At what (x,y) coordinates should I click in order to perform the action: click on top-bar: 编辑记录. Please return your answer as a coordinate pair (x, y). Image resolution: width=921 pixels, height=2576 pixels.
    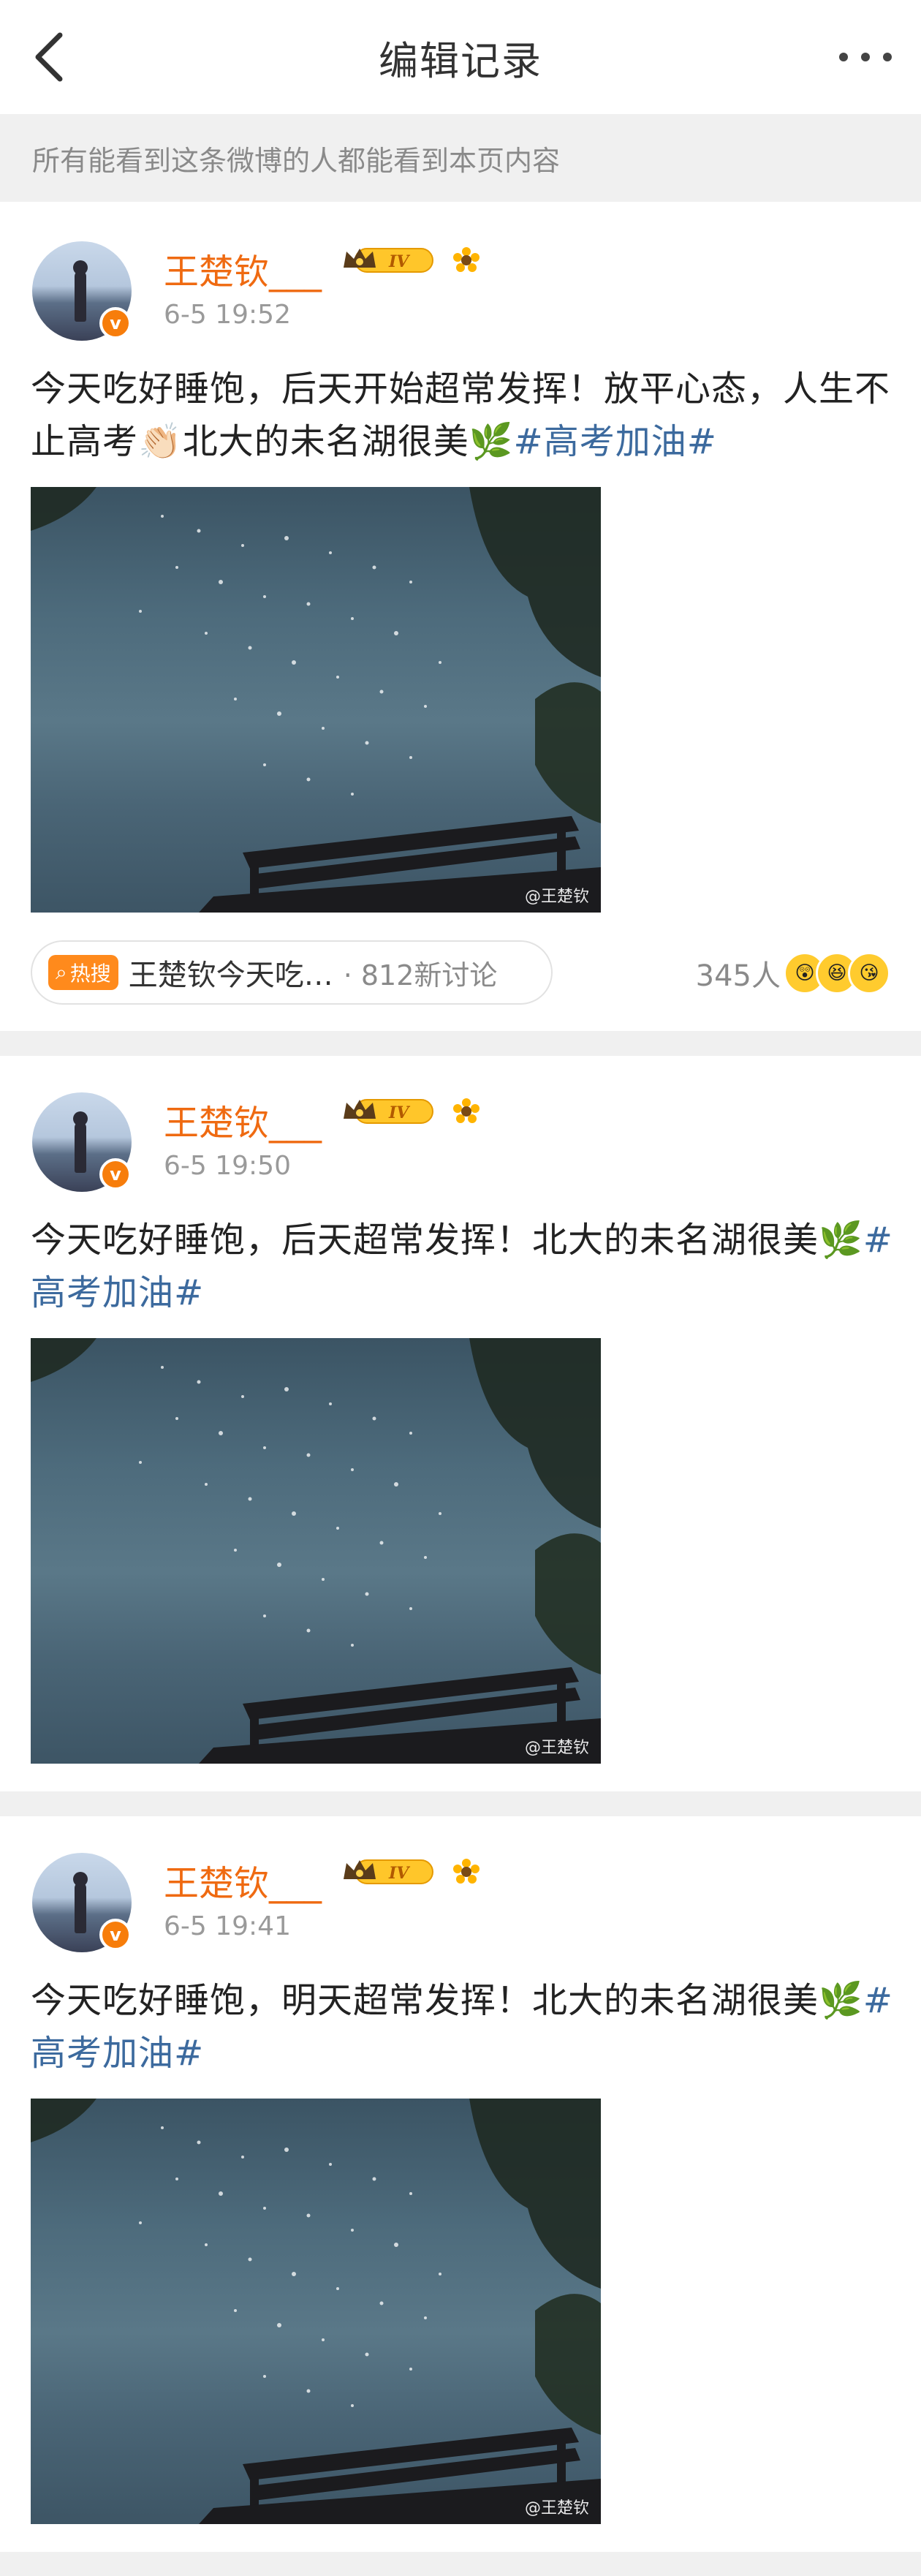
    Looking at the image, I should click on (460, 57).